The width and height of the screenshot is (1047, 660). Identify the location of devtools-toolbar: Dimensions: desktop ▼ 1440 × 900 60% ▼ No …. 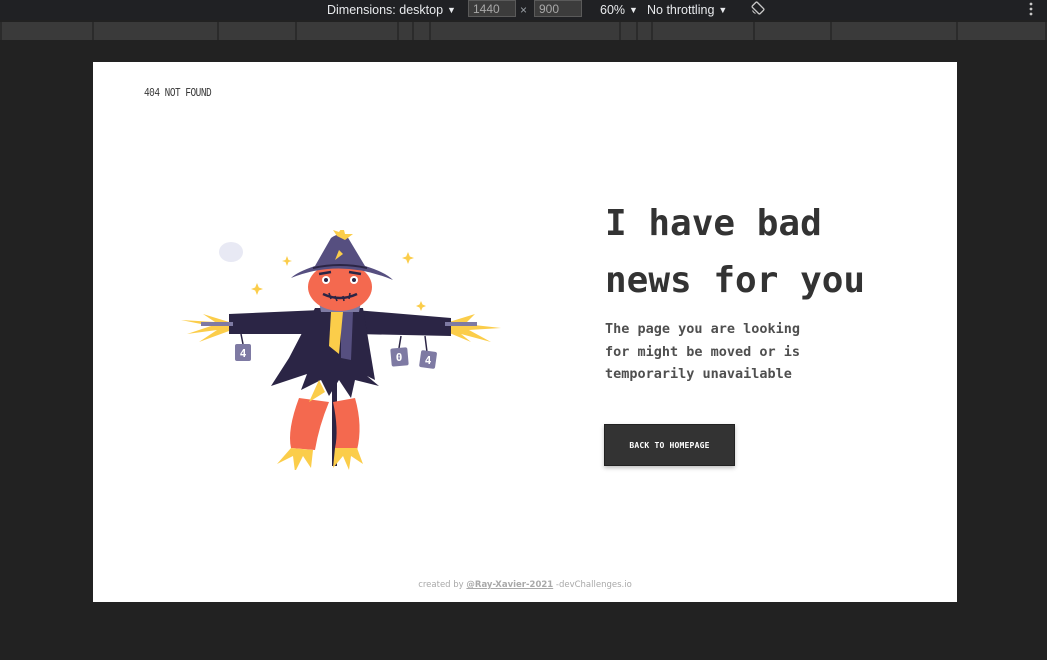
(523, 10).